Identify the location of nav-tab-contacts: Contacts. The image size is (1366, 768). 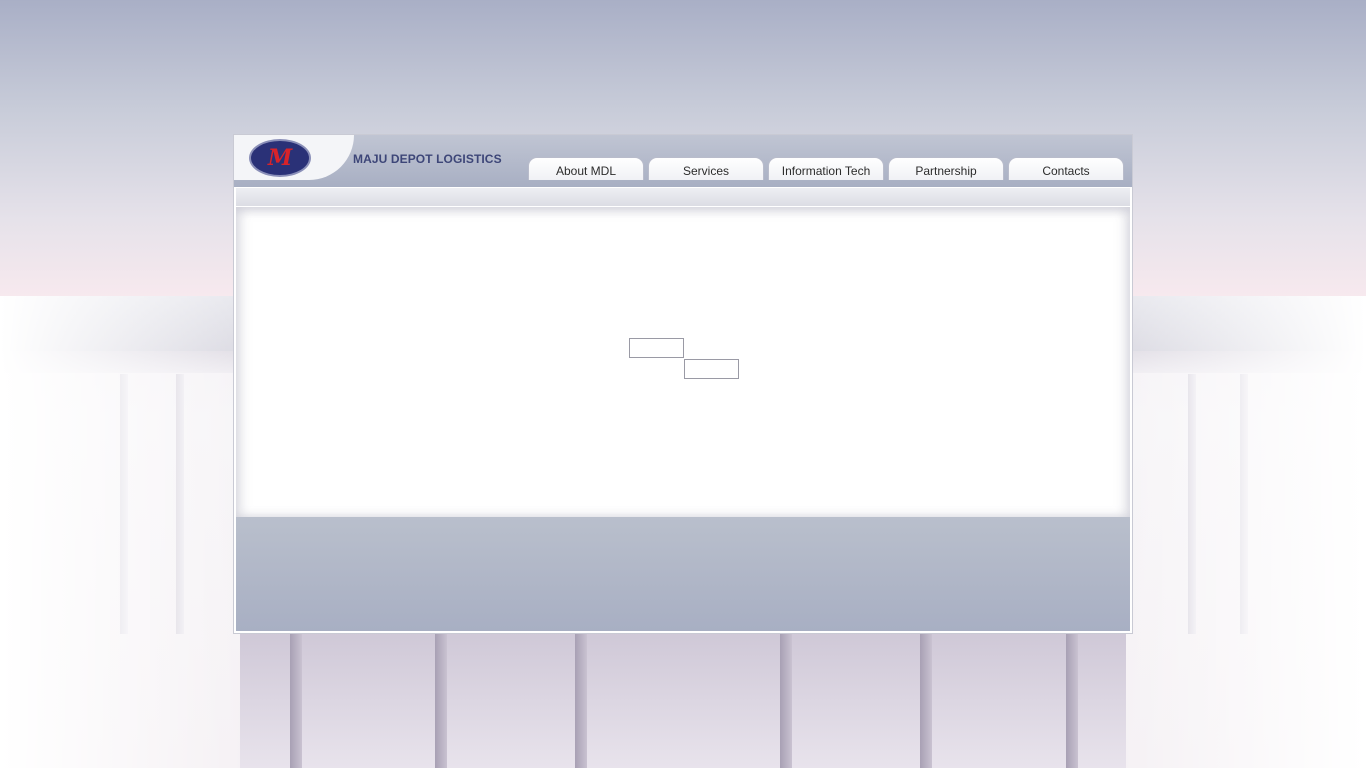
(1066, 168).